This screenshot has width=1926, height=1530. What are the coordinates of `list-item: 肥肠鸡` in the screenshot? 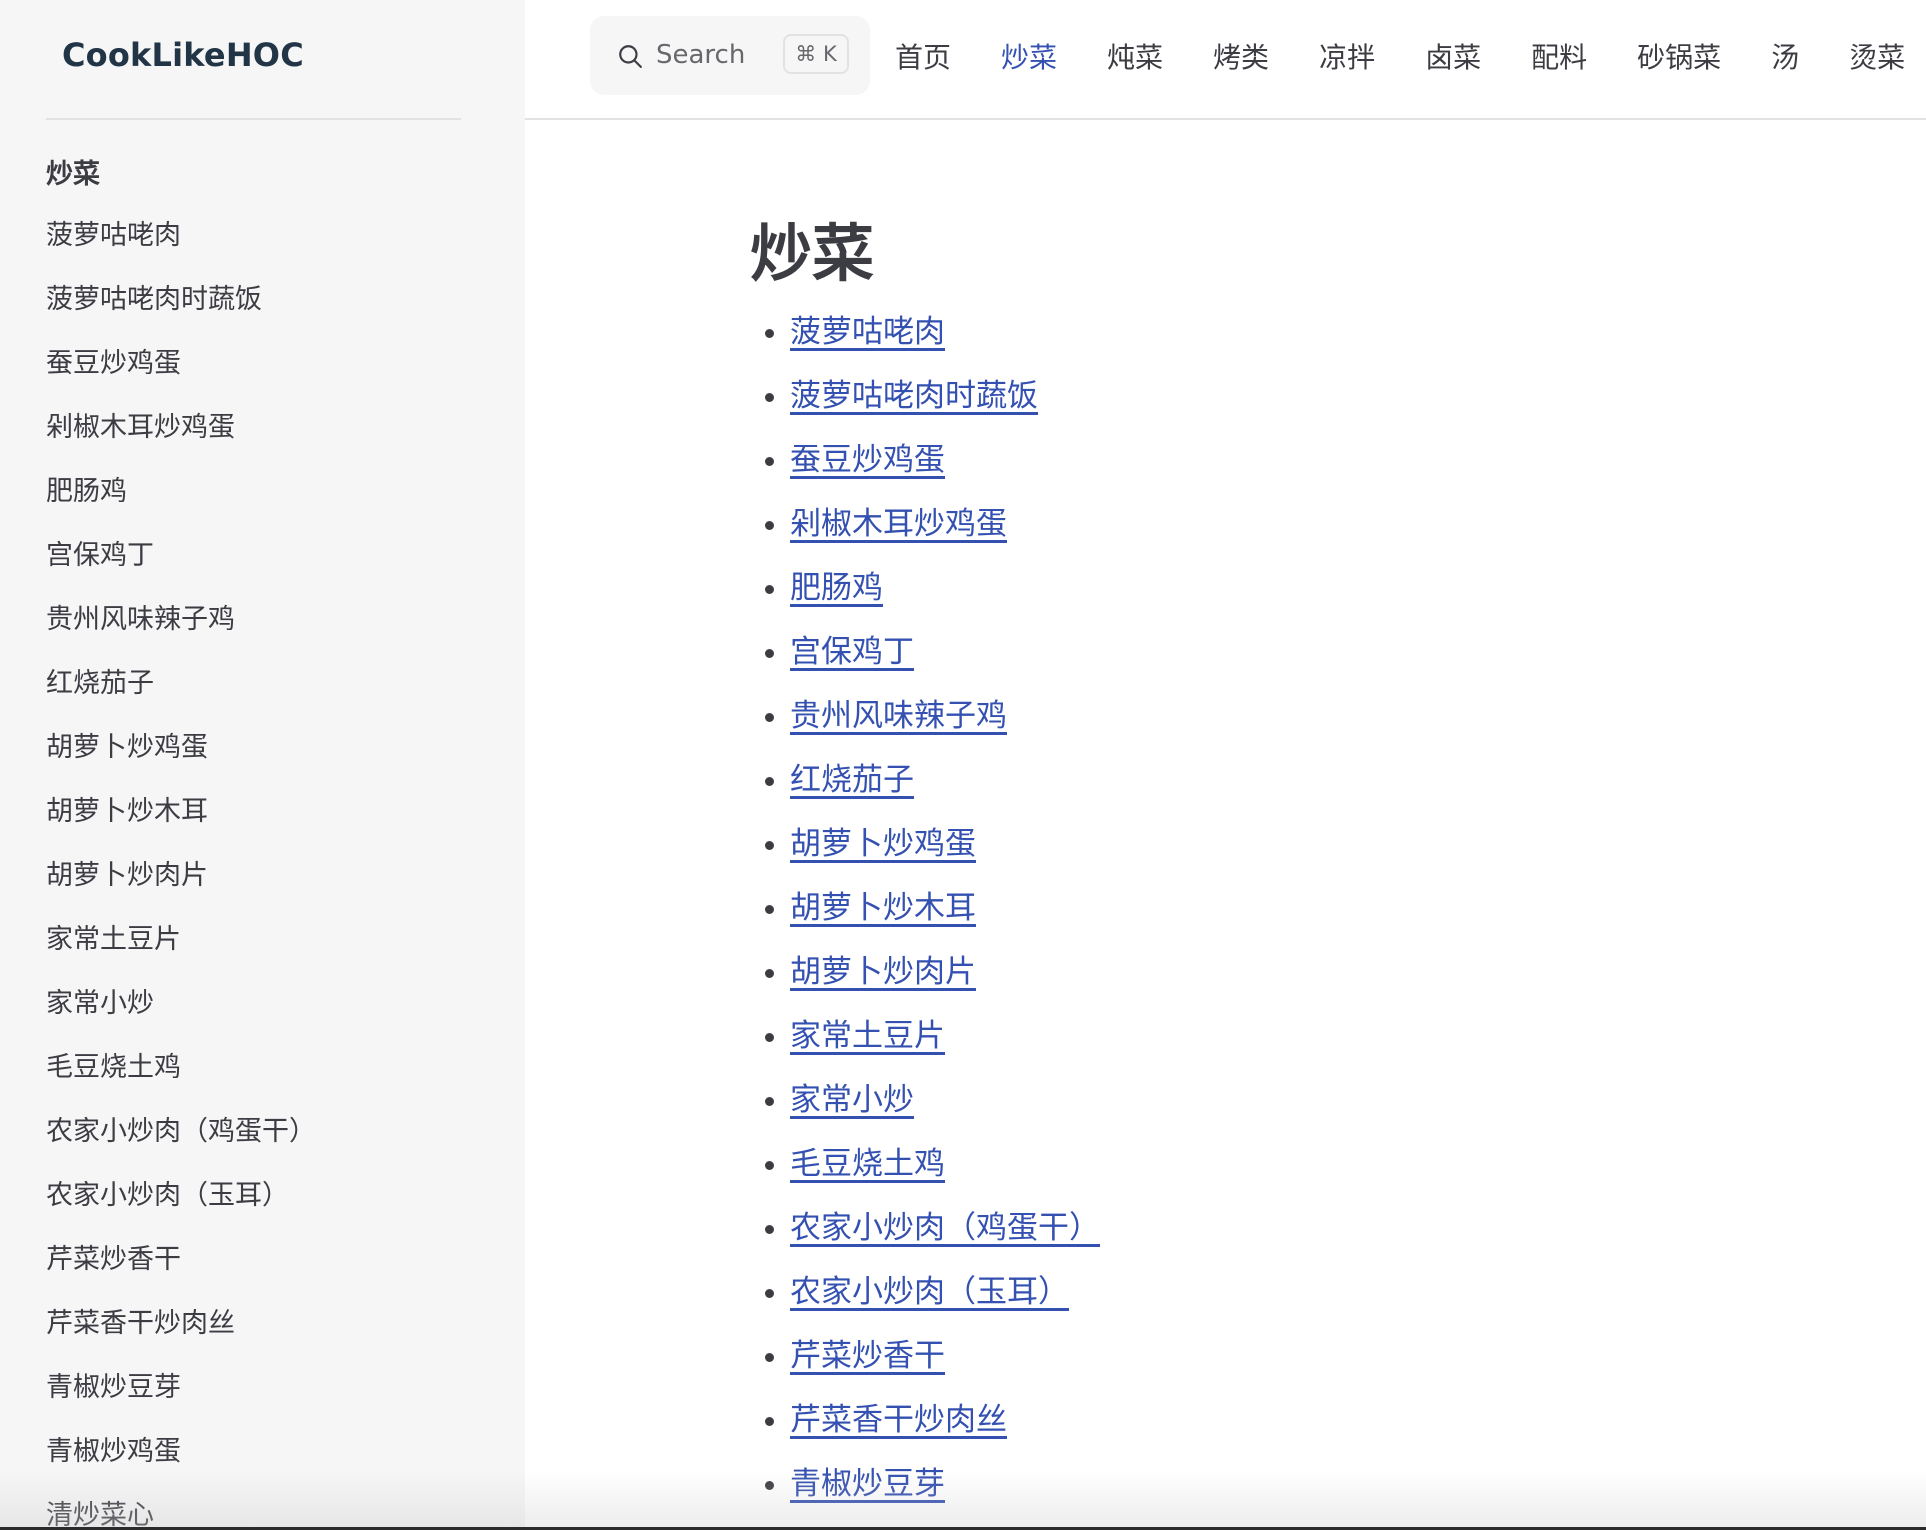 It's located at (945, 600).